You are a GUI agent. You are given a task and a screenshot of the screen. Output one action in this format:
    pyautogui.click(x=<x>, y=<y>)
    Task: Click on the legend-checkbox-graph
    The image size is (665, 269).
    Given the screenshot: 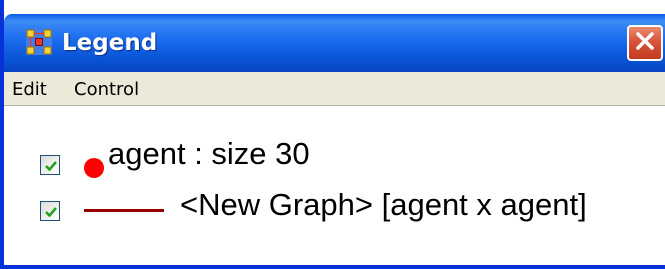 What is the action you would take?
    pyautogui.click(x=50, y=211)
    